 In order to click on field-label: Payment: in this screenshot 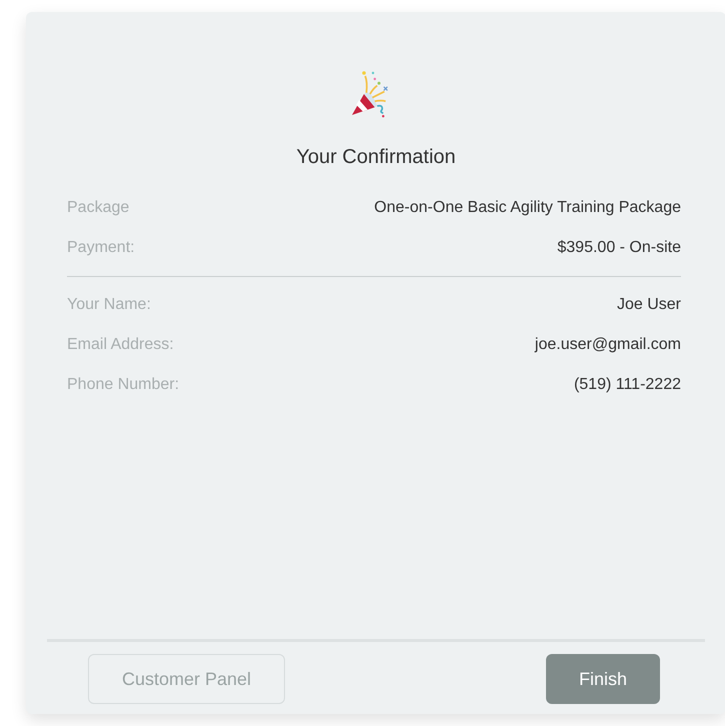, I will do `click(101, 248)`.